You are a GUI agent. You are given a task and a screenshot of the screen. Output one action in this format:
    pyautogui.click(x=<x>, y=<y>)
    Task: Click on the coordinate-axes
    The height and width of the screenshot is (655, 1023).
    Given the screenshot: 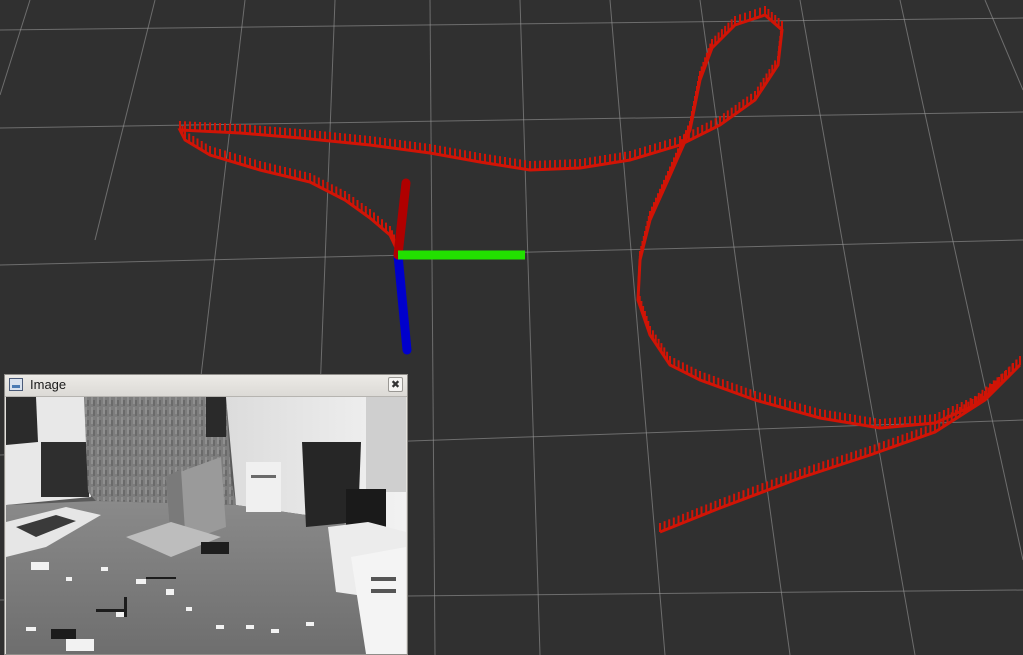 What is the action you would take?
    pyautogui.click(x=459, y=266)
    